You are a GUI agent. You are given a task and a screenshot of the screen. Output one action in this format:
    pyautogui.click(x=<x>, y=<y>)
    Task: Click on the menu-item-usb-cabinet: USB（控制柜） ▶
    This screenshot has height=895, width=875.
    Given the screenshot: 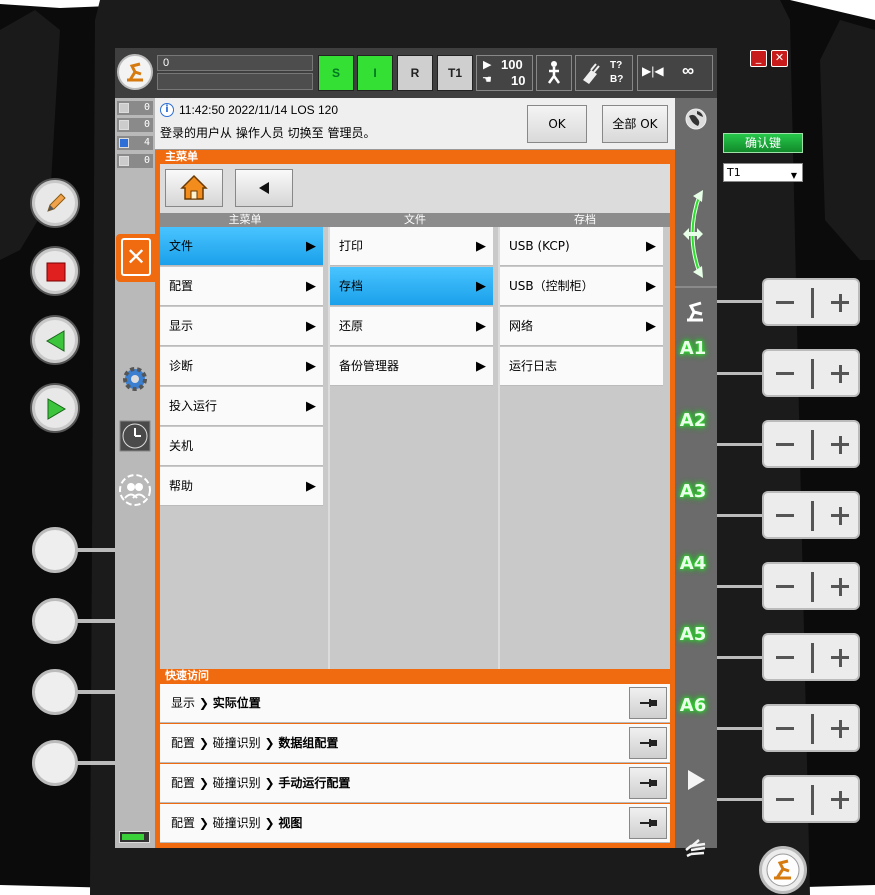 What is the action you would take?
    pyautogui.click(x=581, y=286)
    